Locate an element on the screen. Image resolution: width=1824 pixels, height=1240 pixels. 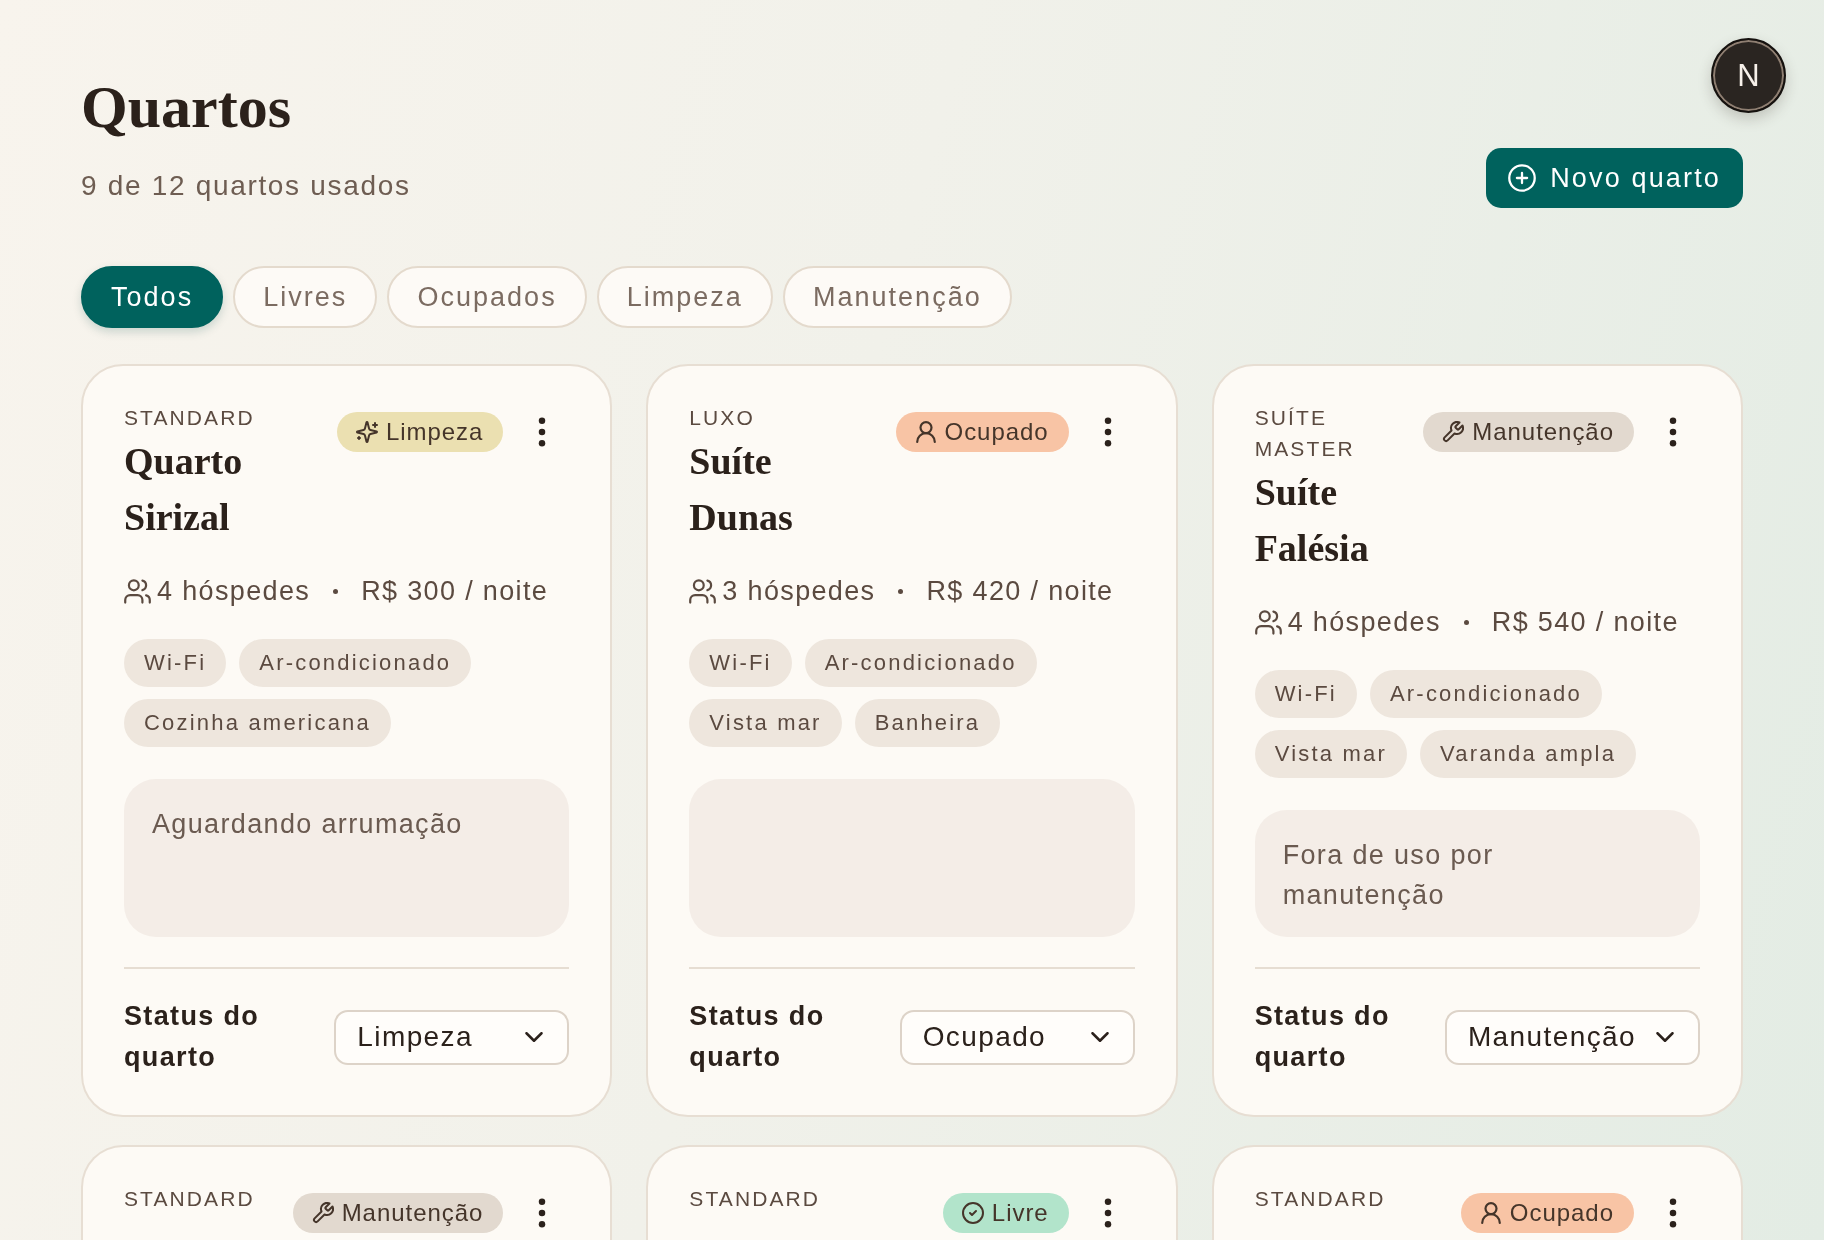
status-badge: Livre is located at coordinates (1005, 1213).